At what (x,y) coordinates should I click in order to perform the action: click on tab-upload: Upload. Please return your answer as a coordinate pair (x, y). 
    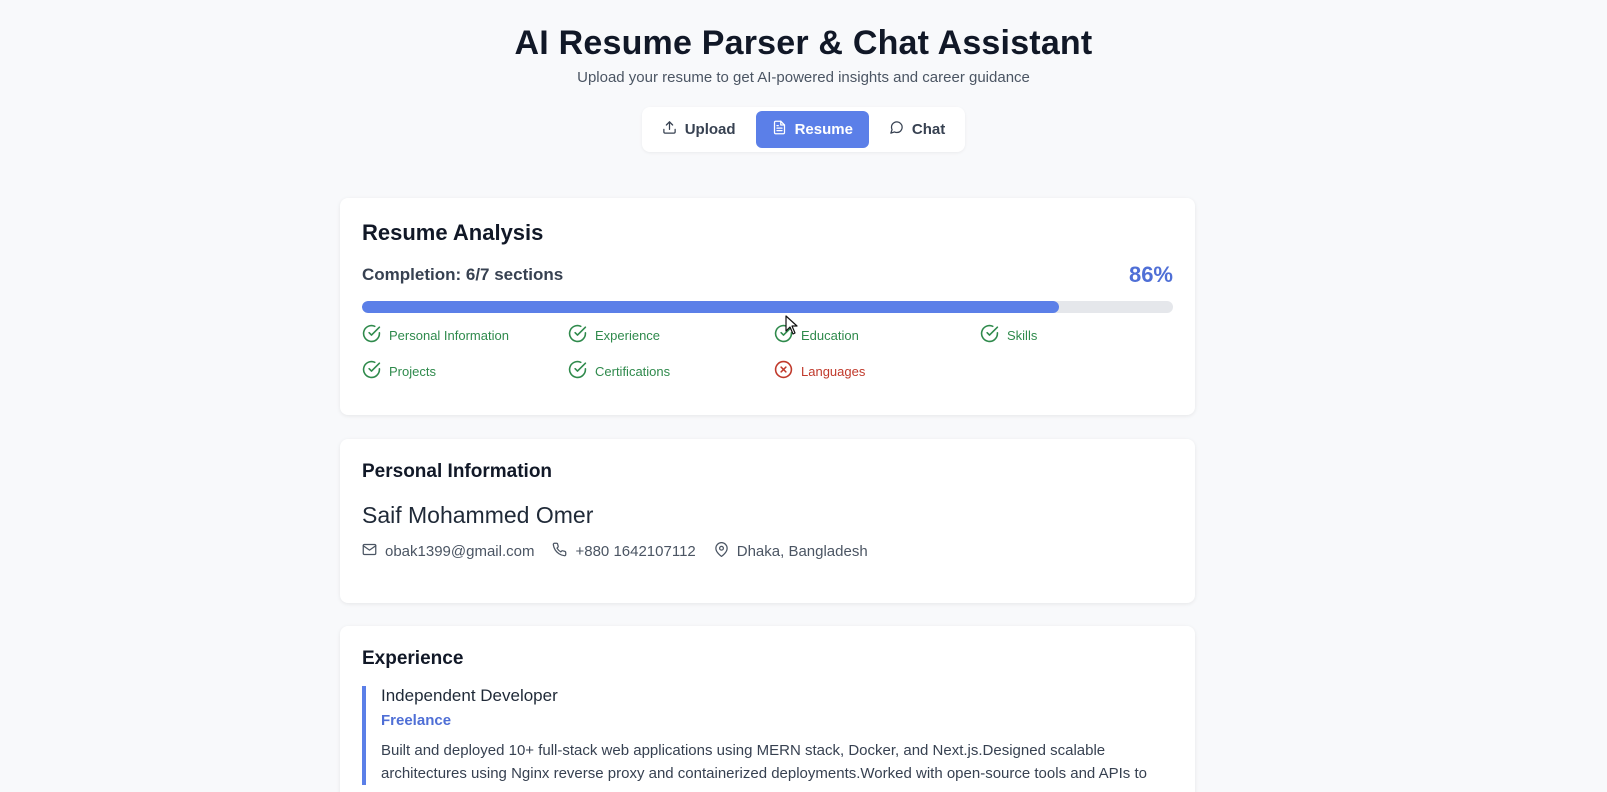
    Looking at the image, I should click on (699, 129).